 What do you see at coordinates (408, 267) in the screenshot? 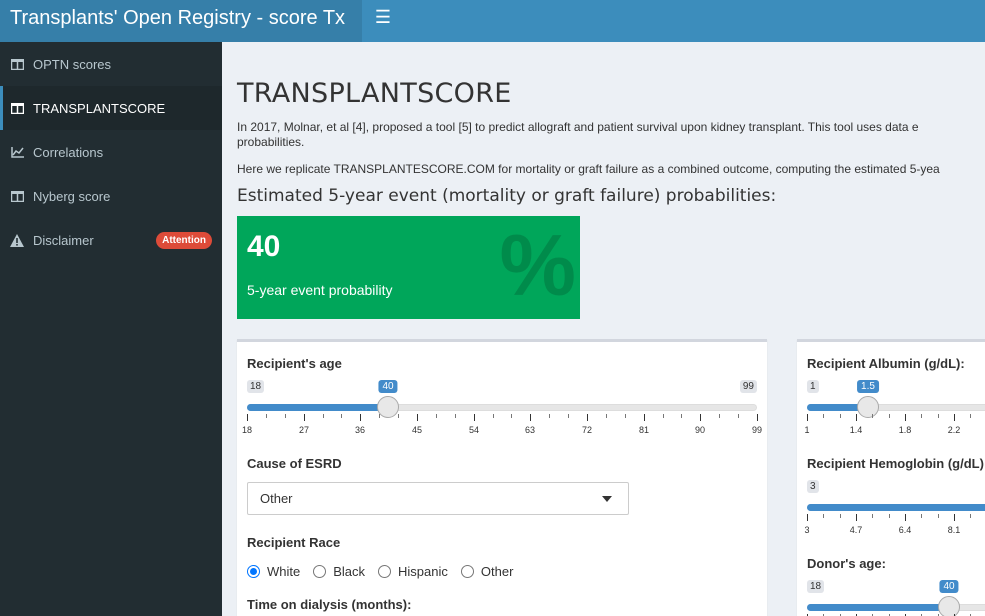
I see `probability-value-box: 40 5-year event probability %` at bounding box center [408, 267].